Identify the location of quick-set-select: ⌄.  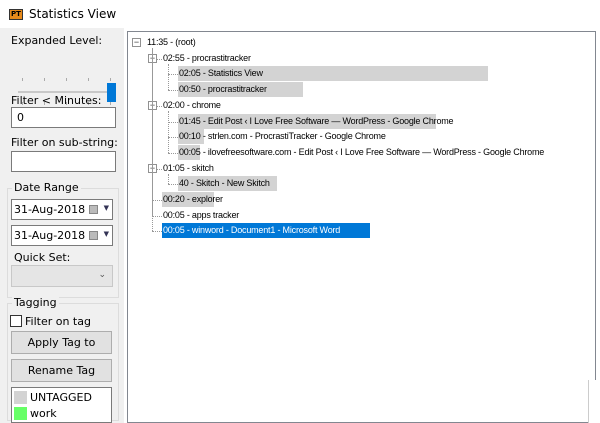
(62, 276).